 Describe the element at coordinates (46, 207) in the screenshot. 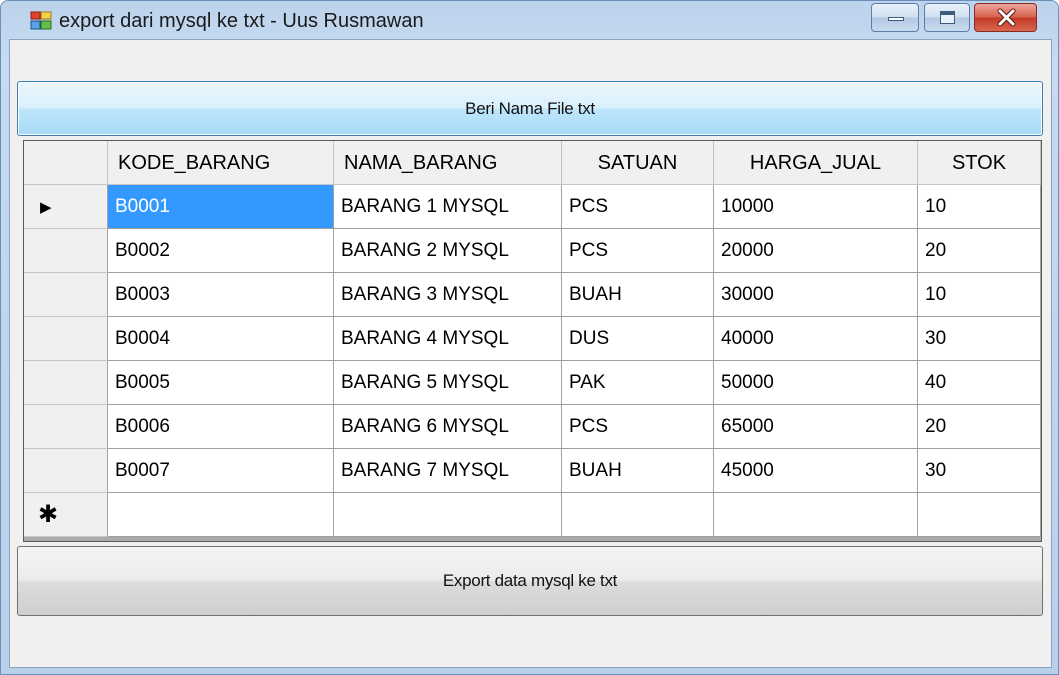

I see `current-row-indicator-icon: ▶` at that location.